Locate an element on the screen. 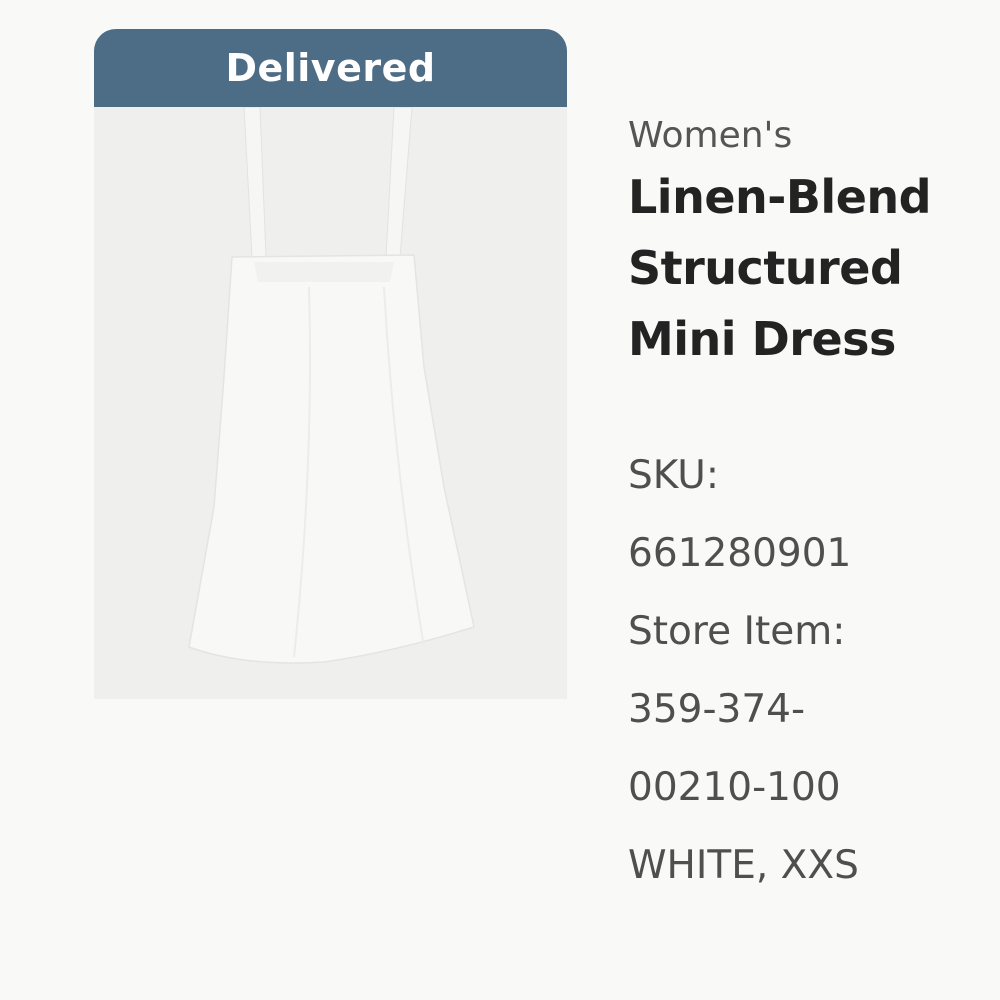 This screenshot has width=1000, height=1000. store-item-value-line2: 00210-100 is located at coordinates (734, 787).